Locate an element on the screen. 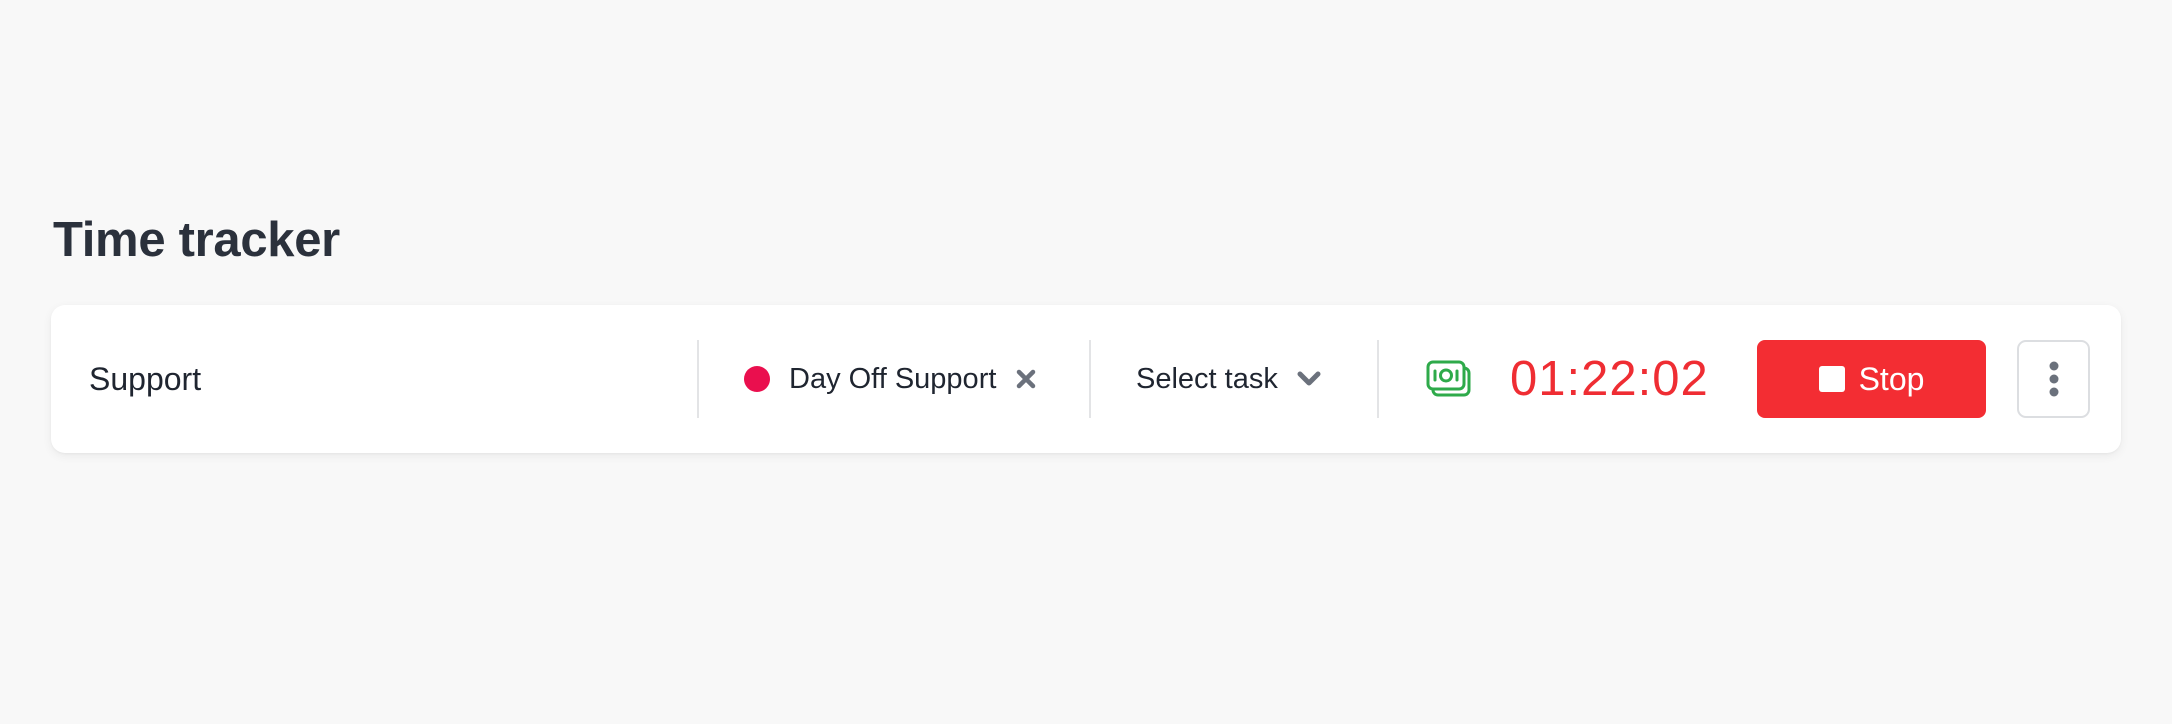 The image size is (2172, 724). project-name: Day Off Support is located at coordinates (893, 378).